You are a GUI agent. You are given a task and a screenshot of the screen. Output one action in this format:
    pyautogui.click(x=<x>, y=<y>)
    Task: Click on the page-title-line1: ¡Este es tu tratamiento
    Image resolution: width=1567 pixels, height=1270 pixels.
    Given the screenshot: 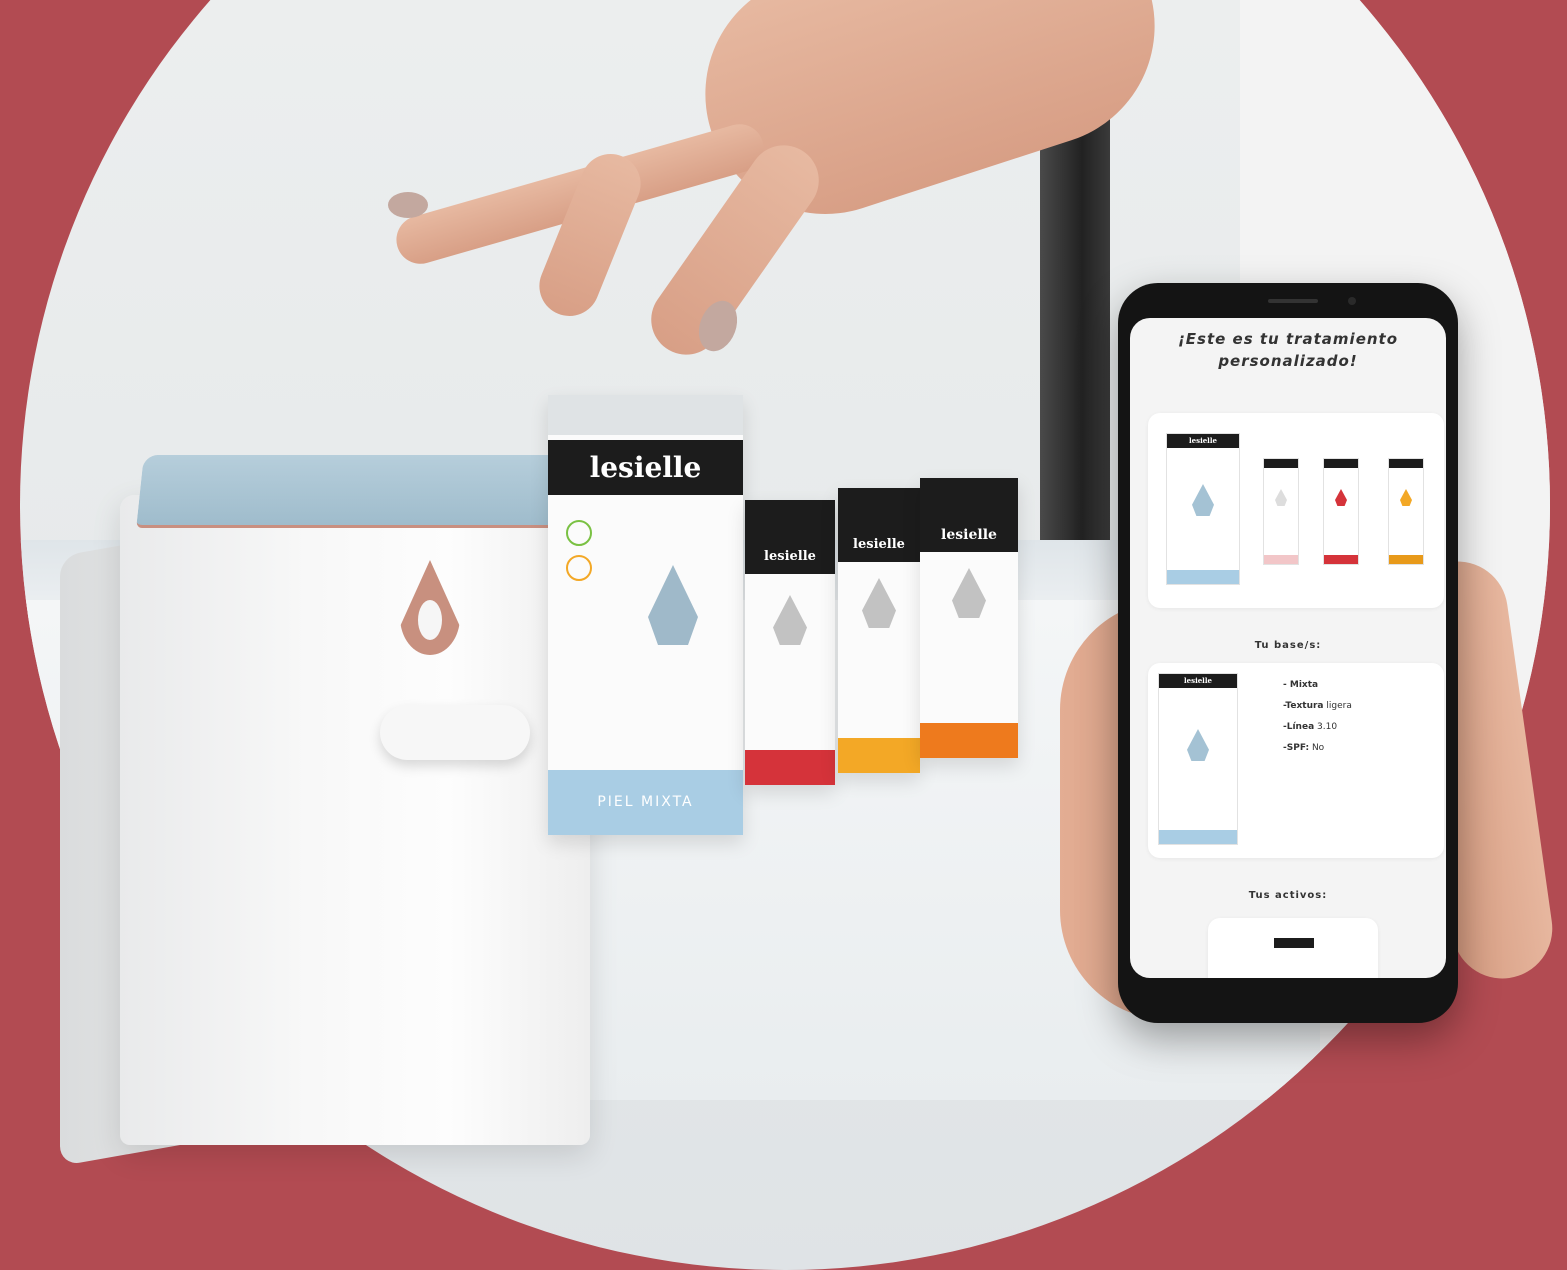 What is the action you would take?
    pyautogui.click(x=1288, y=339)
    